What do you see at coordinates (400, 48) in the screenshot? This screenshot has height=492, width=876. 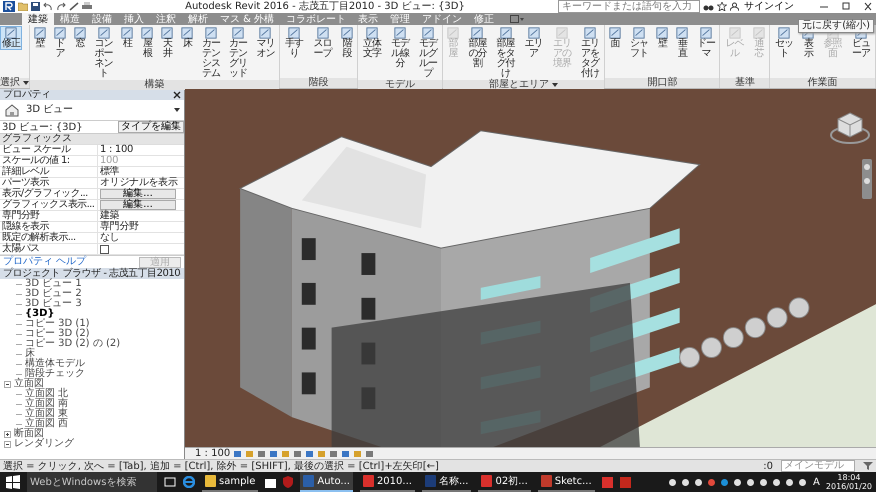 I see `ribbon-tool-button: モデル線分` at bounding box center [400, 48].